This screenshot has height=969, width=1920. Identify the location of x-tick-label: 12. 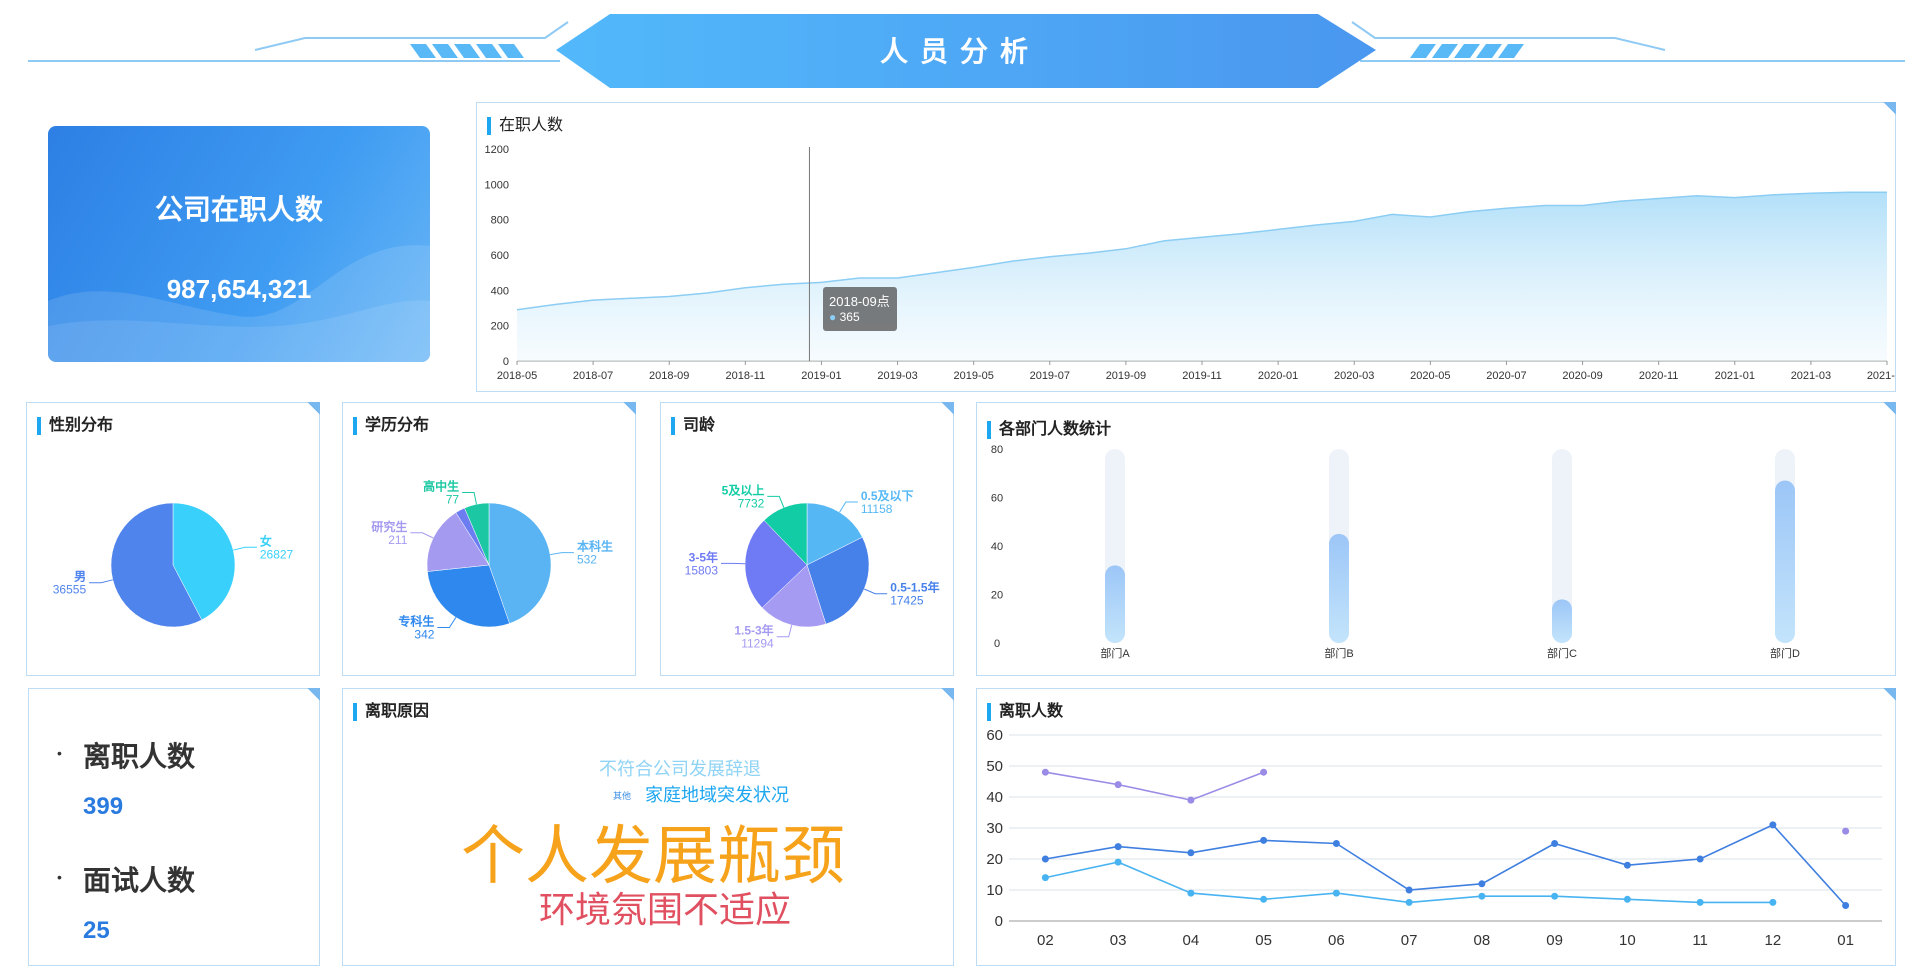
(1773, 940).